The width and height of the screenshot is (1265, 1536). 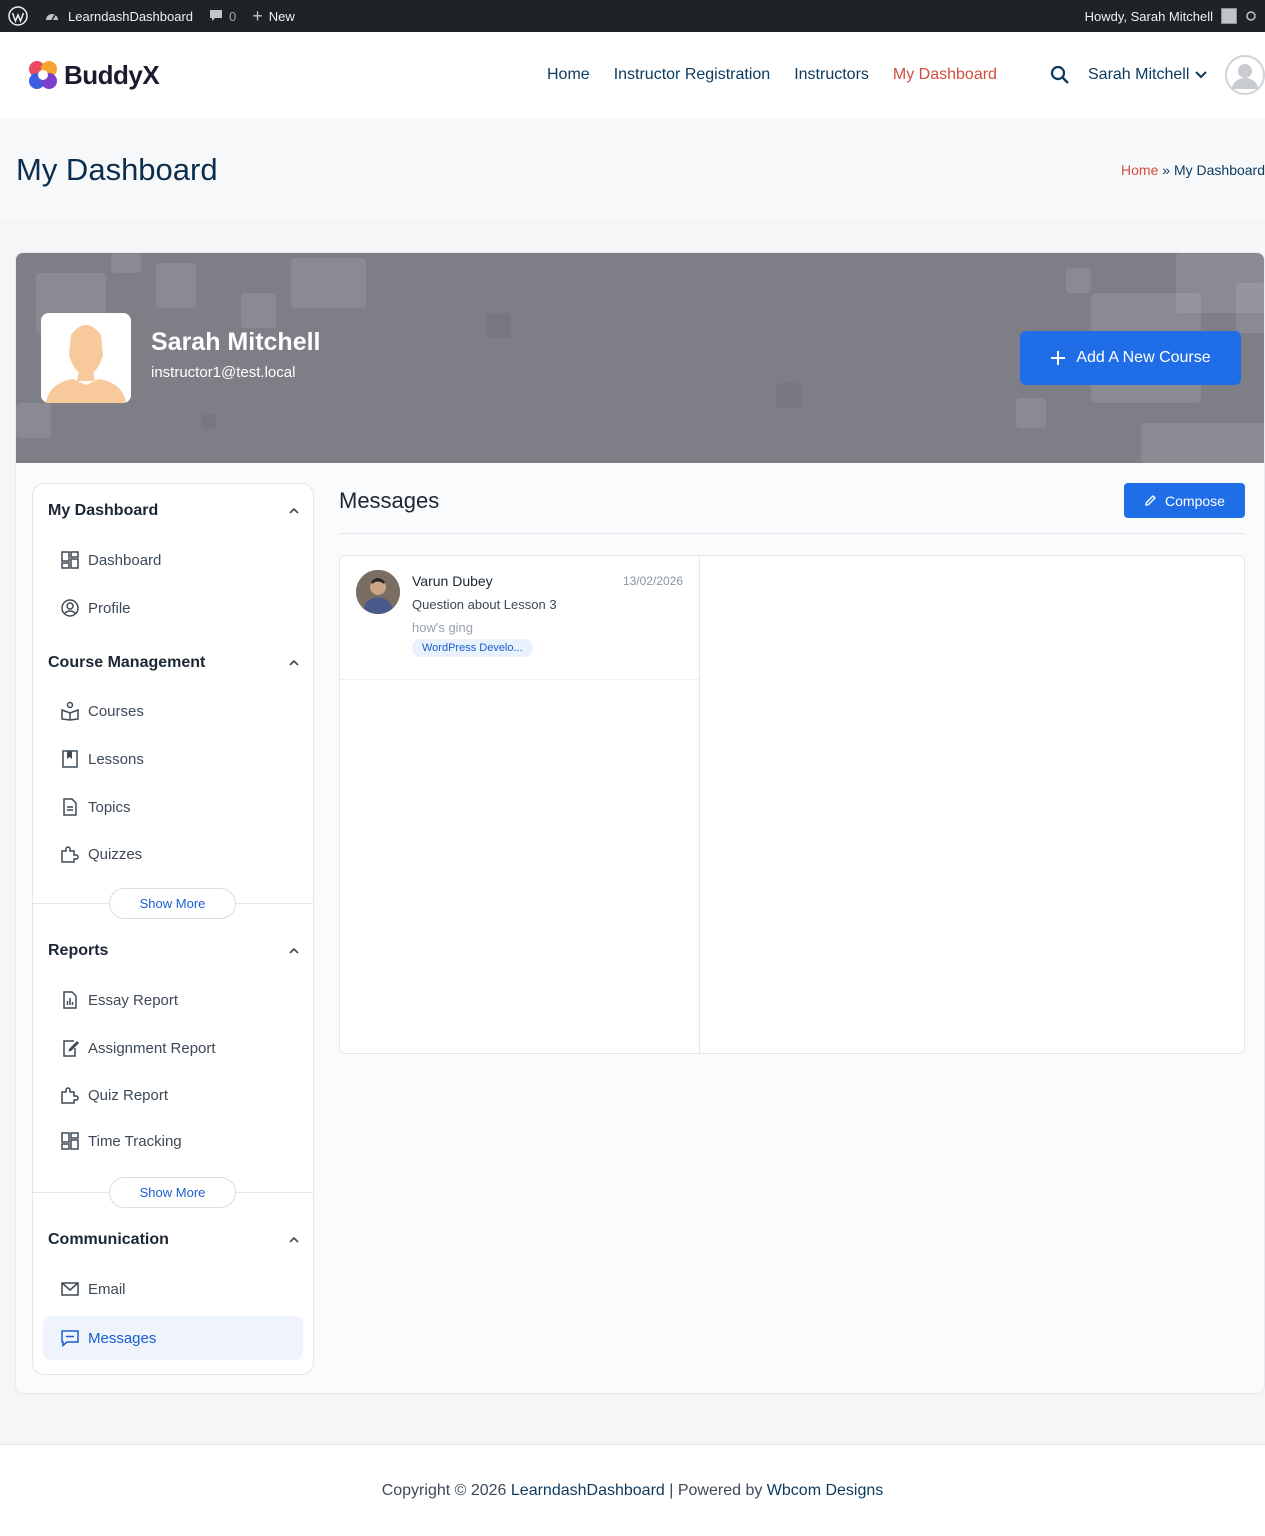 I want to click on report-chart-icon, so click(x=70, y=1000).